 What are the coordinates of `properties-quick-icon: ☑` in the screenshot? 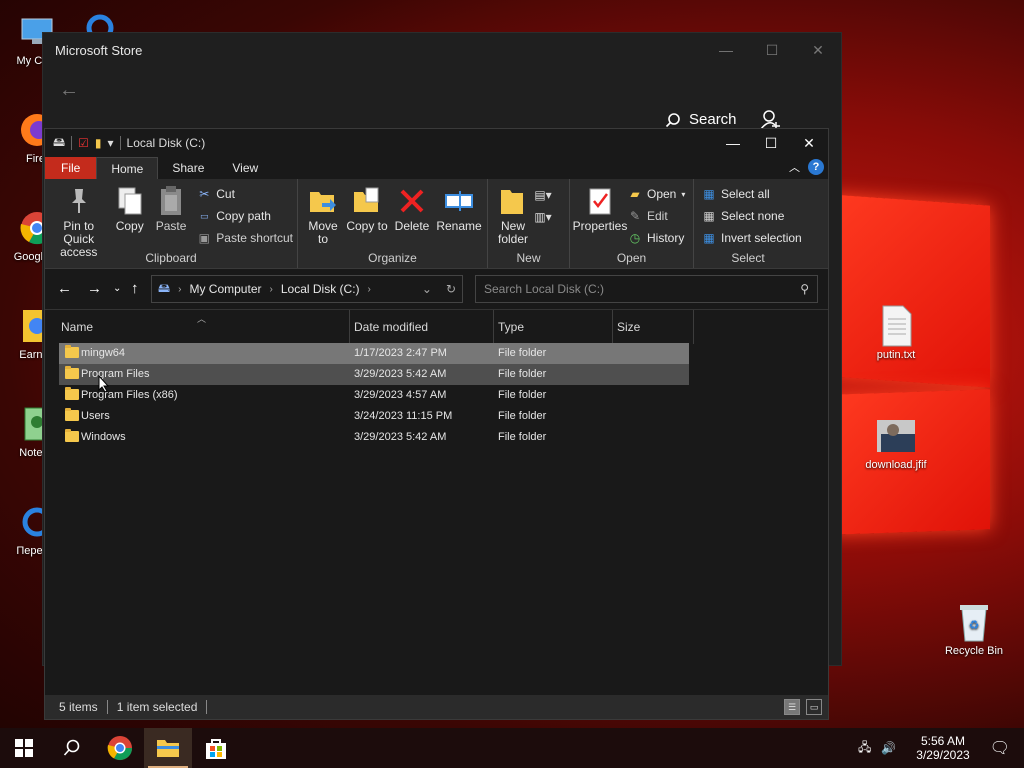 It's located at (83, 143).